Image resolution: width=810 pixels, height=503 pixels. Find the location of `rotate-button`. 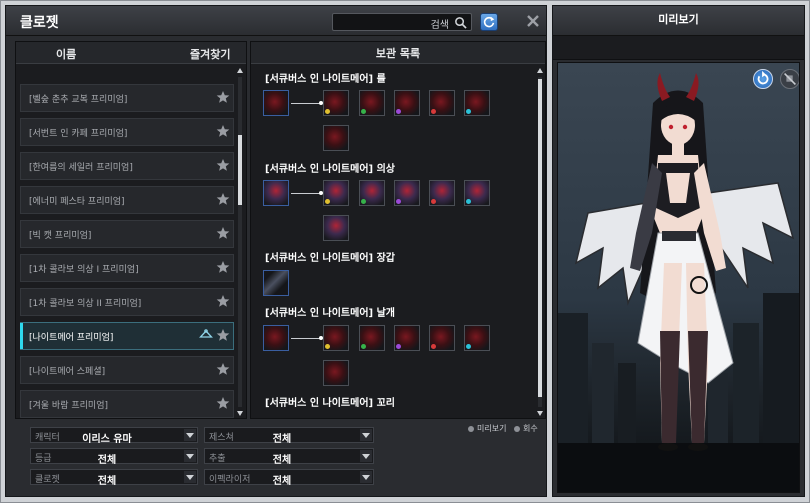

rotate-button is located at coordinates (763, 79).